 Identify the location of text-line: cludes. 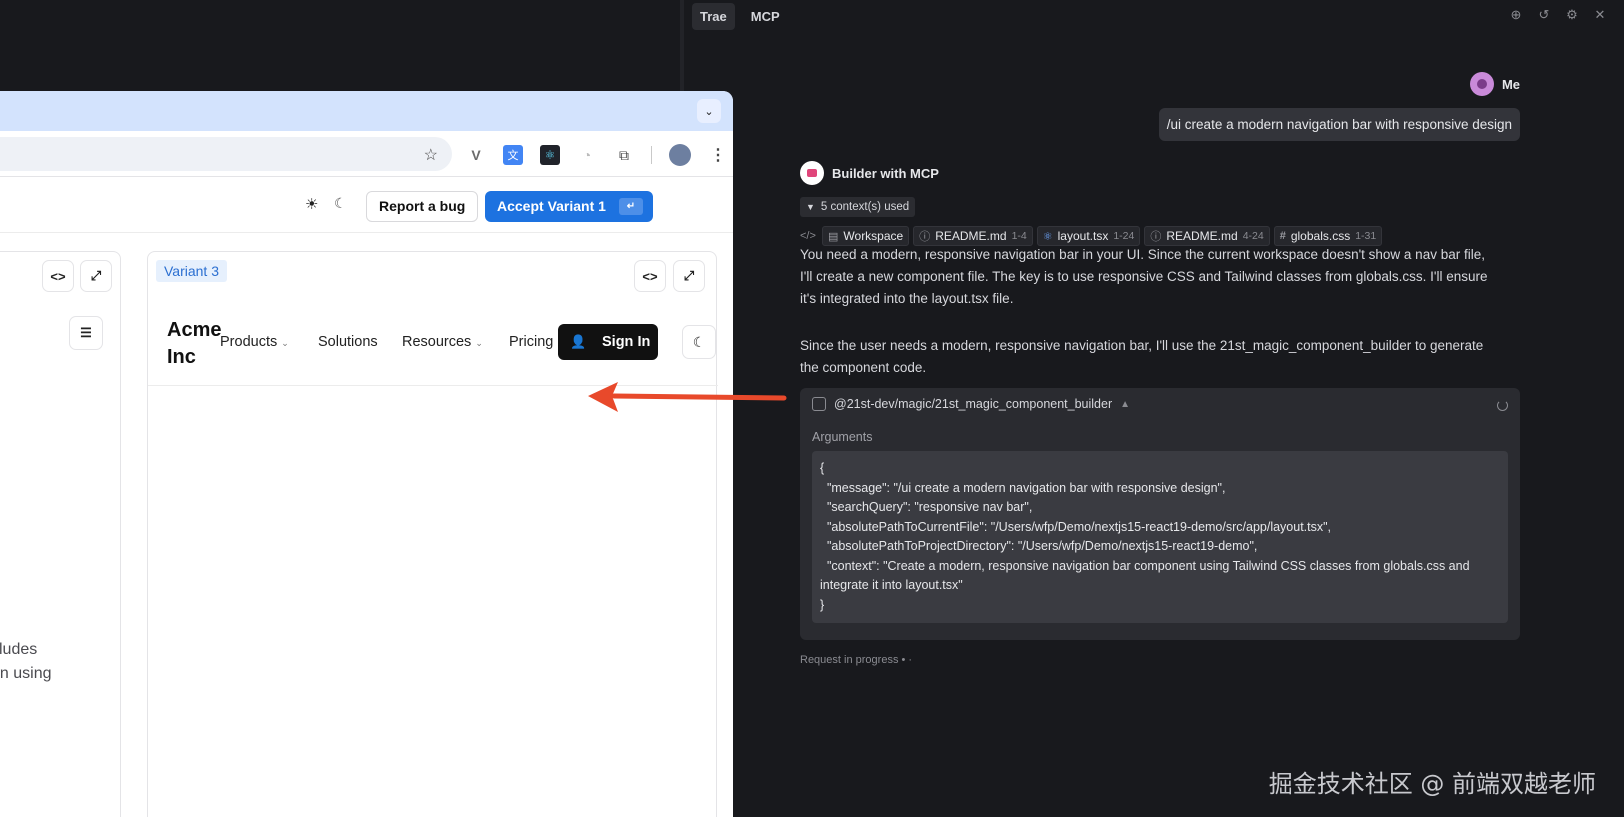
(19, 649).